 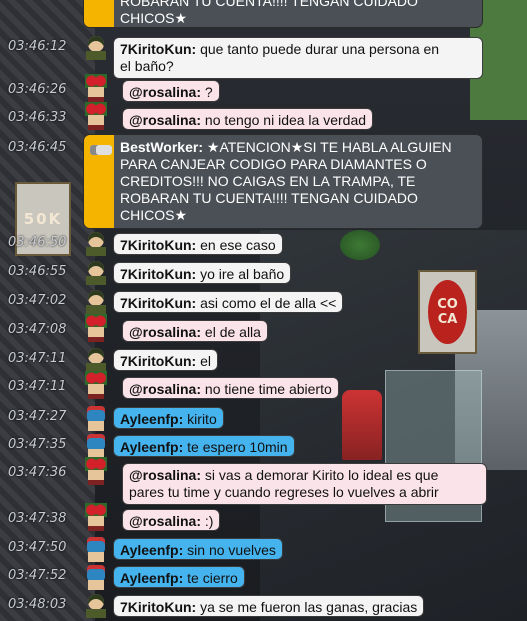 What do you see at coordinates (263, 360) in the screenshot?
I see `chat-row: 03:47:11 7KiritoKun: el` at bounding box center [263, 360].